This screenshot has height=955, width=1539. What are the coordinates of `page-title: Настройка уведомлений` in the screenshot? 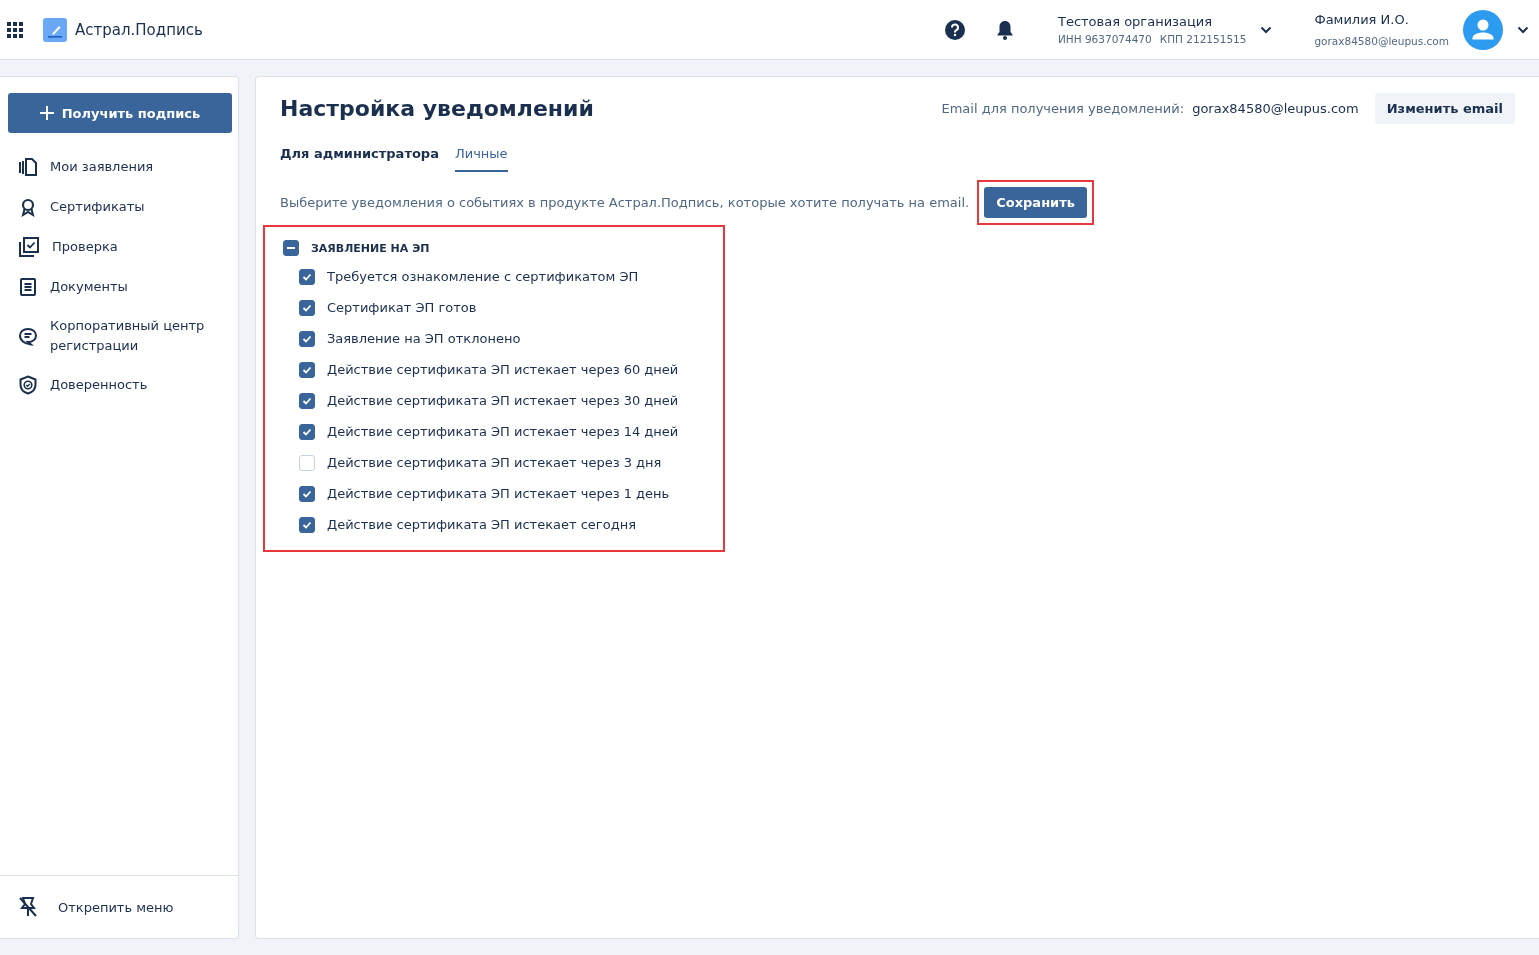 It's located at (437, 108).